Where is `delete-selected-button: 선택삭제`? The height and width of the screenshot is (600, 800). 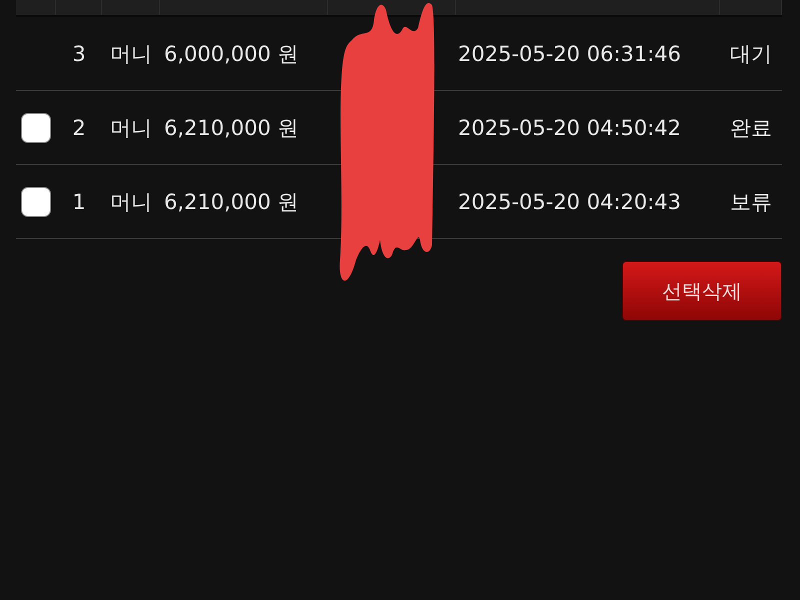
delete-selected-button: 선택삭제 is located at coordinates (702, 291).